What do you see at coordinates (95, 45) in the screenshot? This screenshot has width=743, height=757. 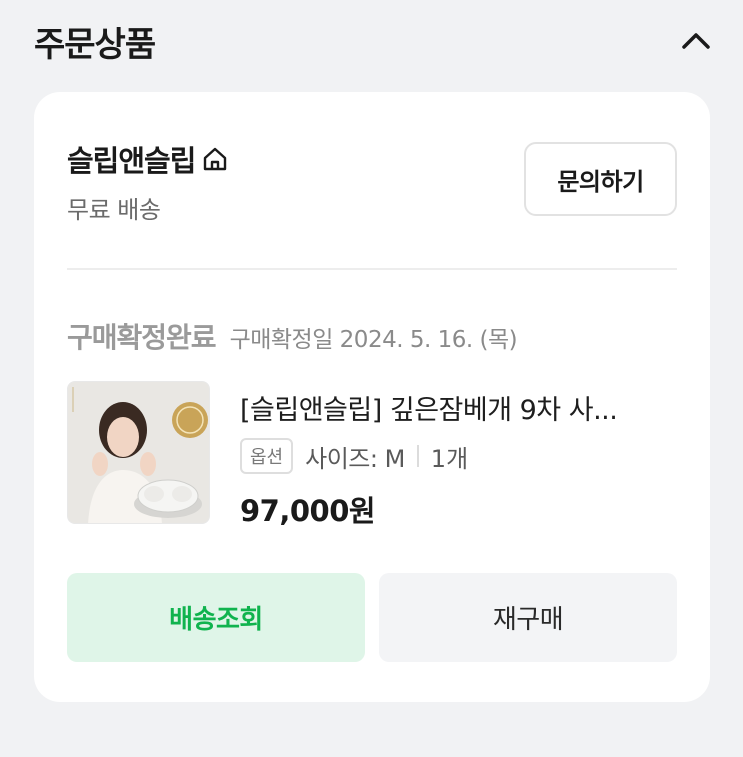 I see `section-title: 주문상품` at bounding box center [95, 45].